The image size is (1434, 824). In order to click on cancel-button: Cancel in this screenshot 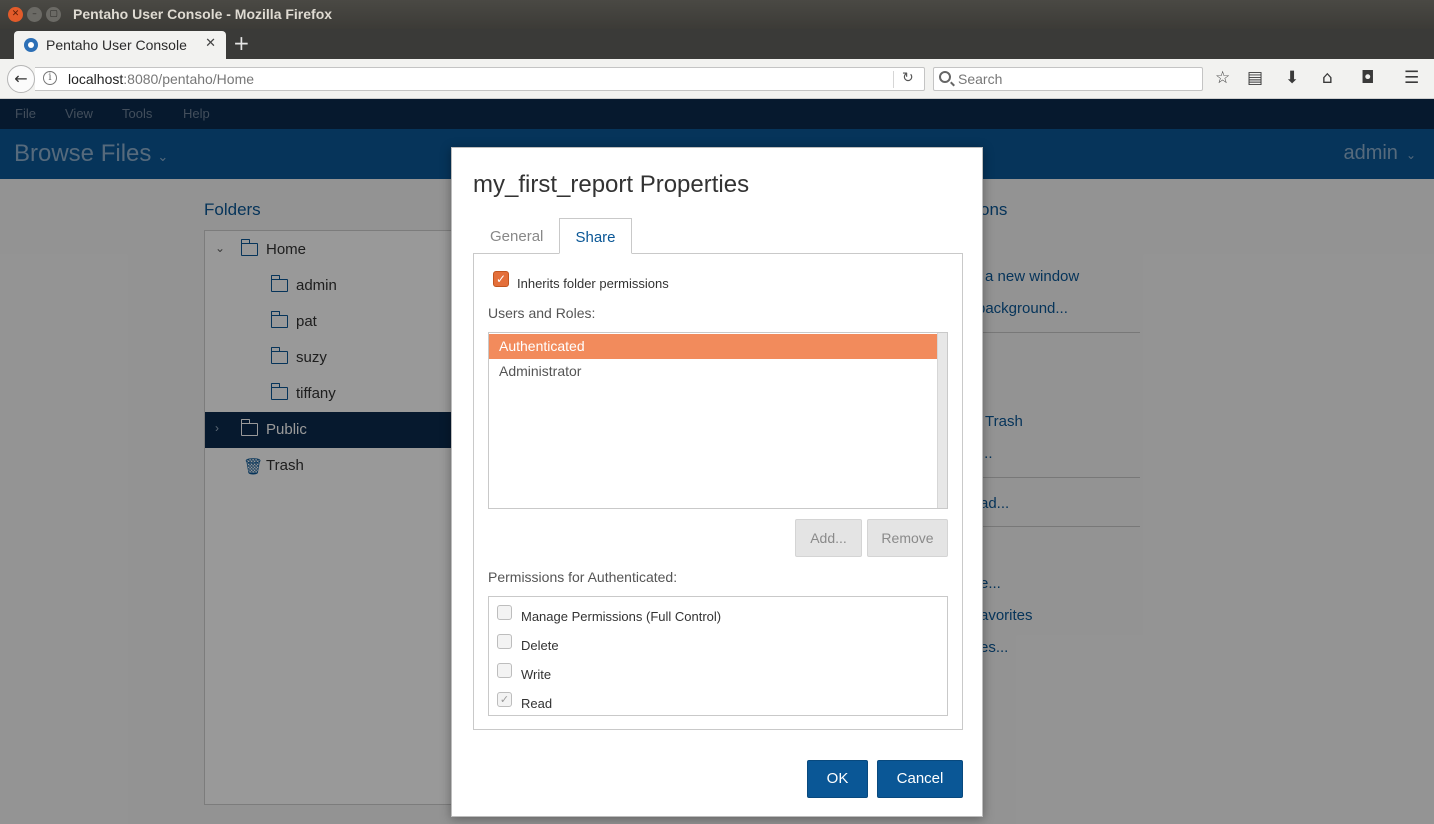, I will do `click(920, 779)`.